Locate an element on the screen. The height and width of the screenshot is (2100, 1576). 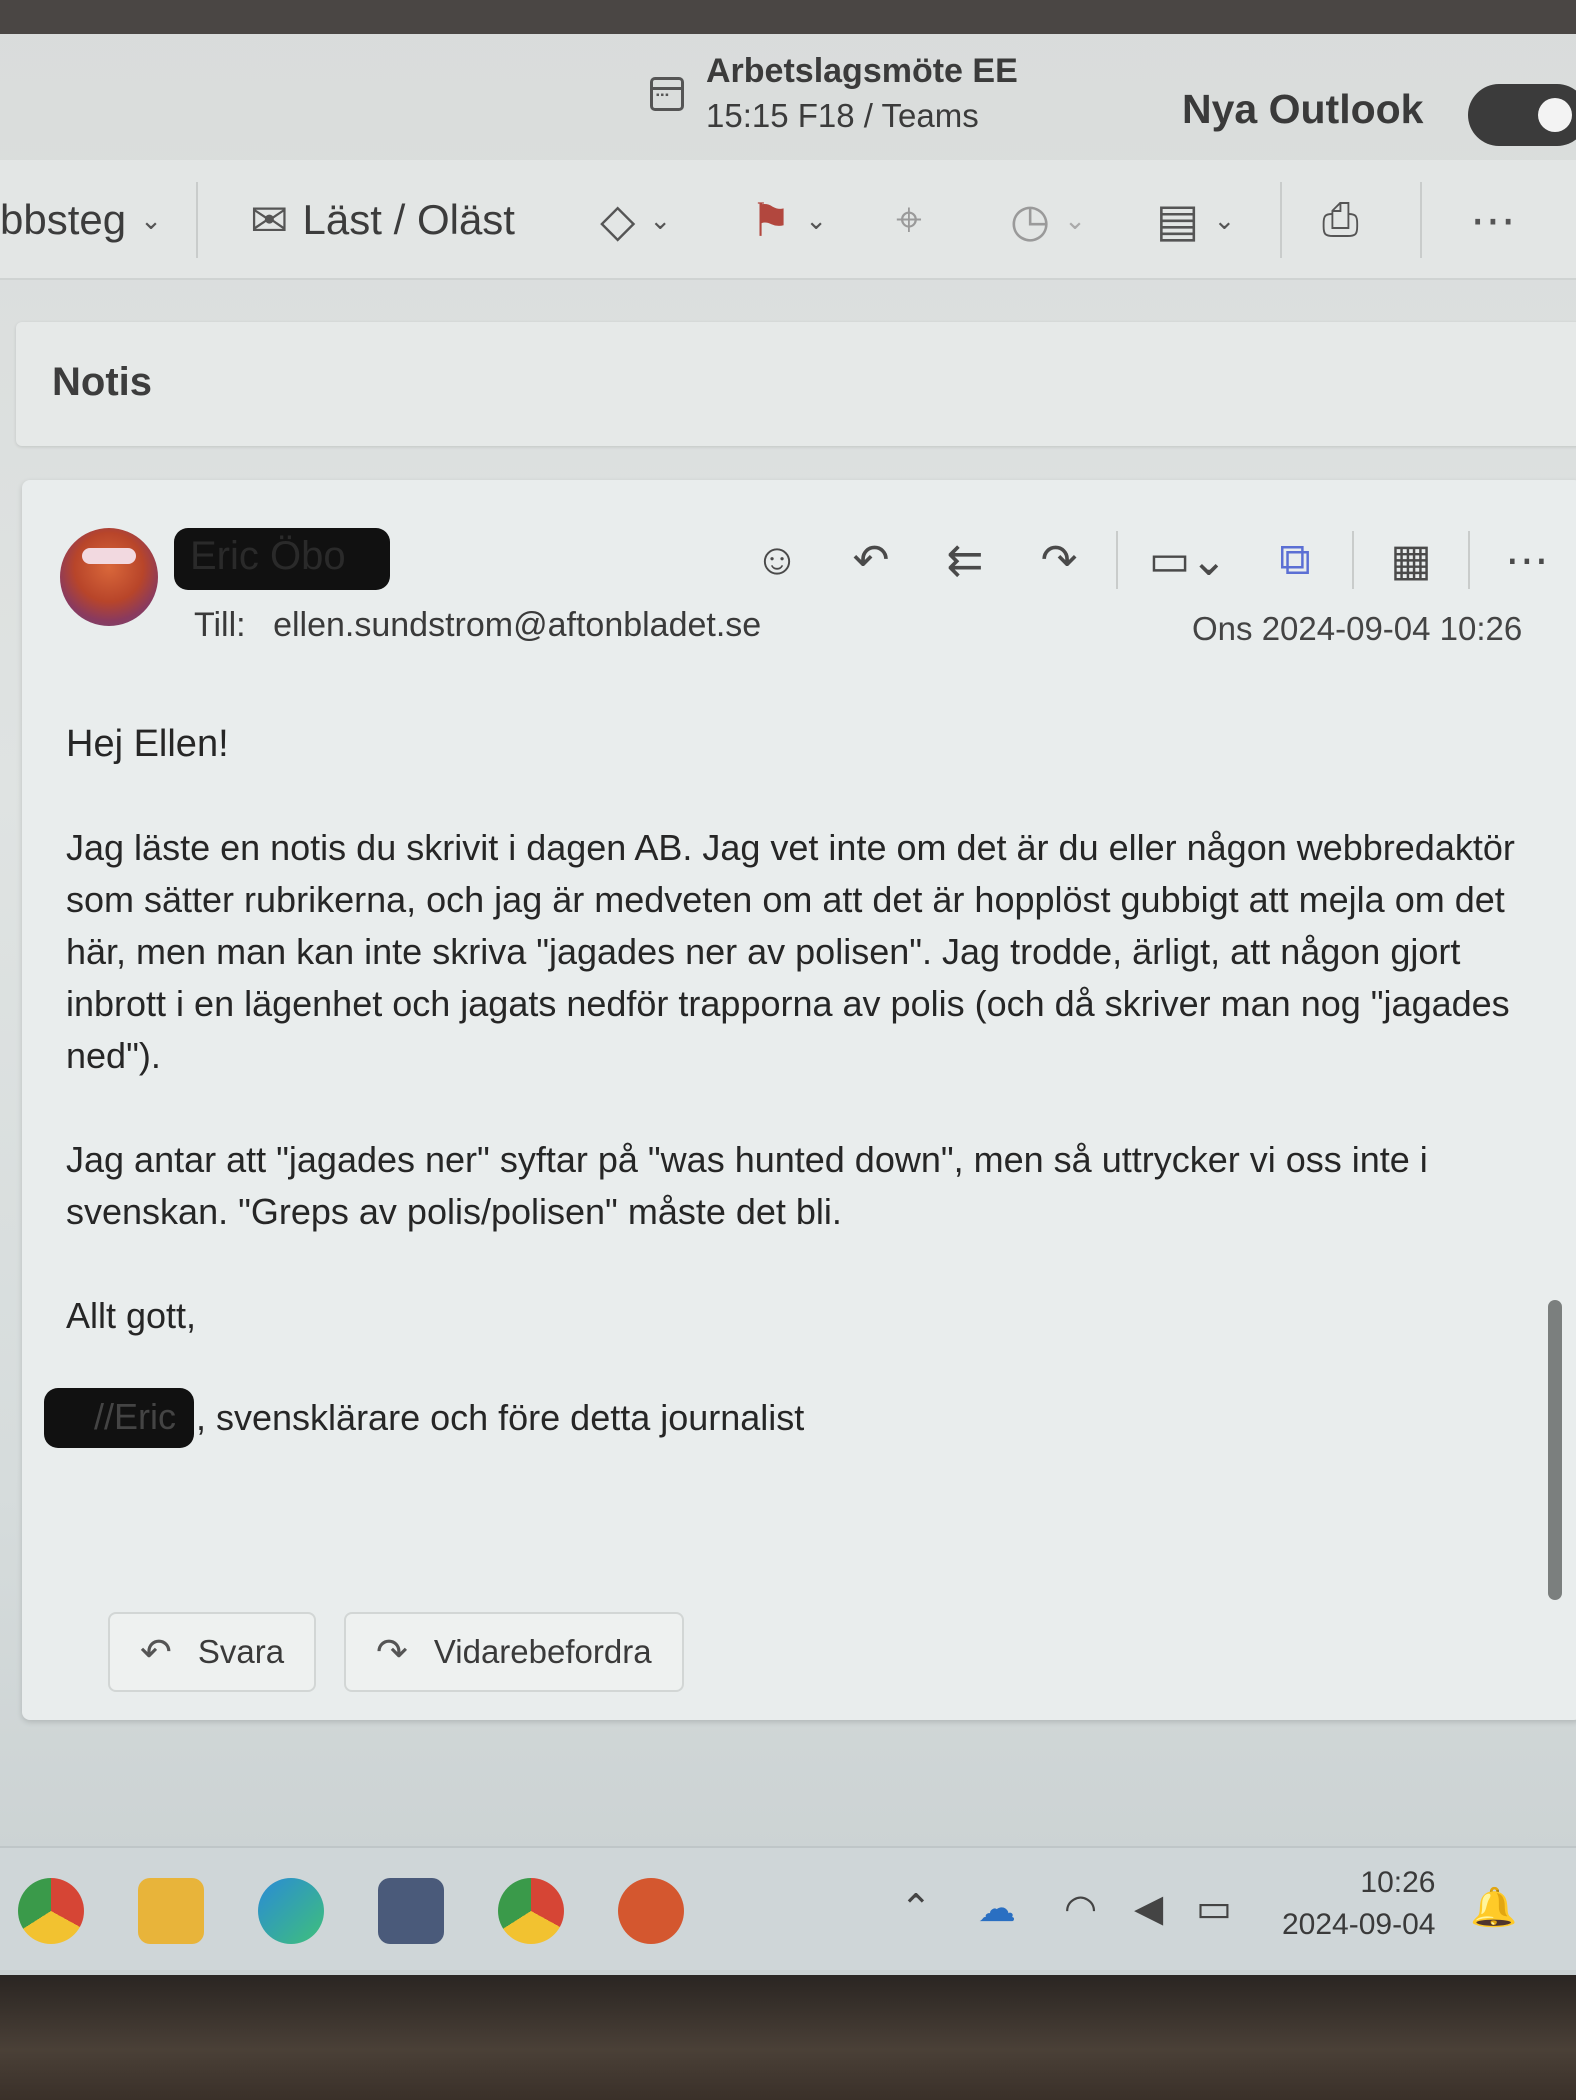
tag-button: ◇ ⌄ is located at coordinates (635, 220).